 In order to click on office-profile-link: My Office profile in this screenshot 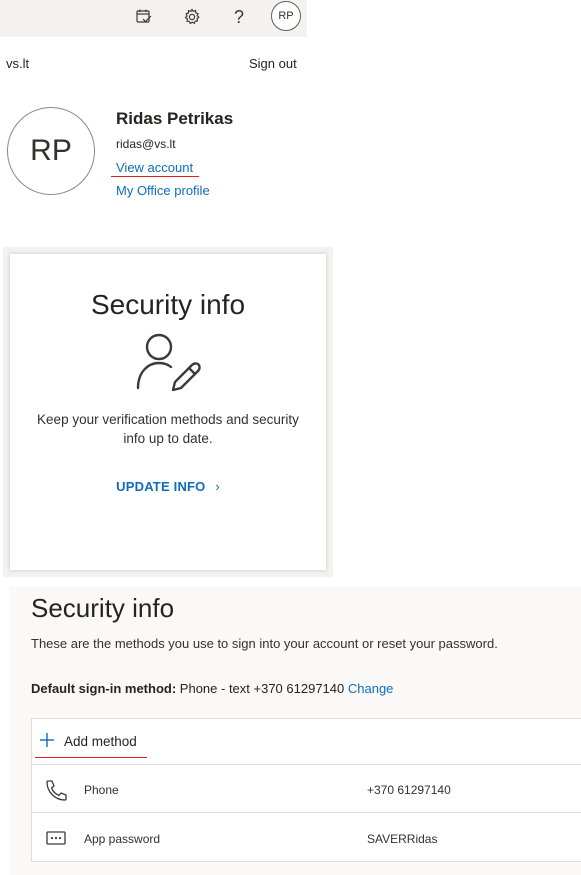, I will do `click(163, 190)`.